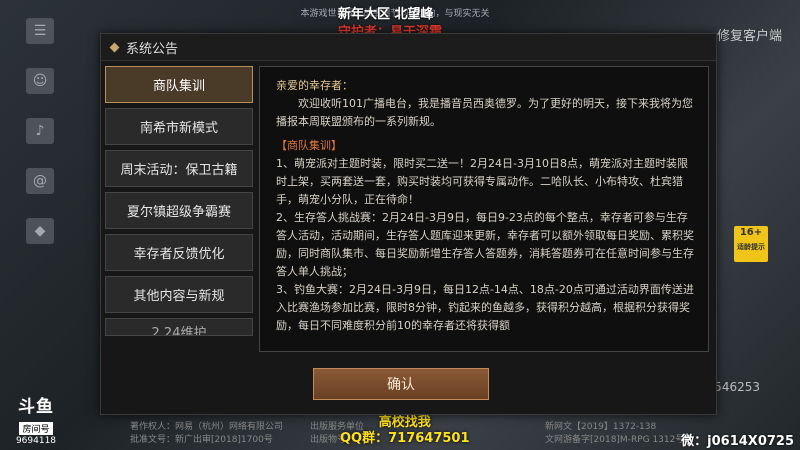 Image resolution: width=800 pixels, height=450 pixels. Describe the element at coordinates (751, 232) in the screenshot. I see `age-rating-label: 16+` at that location.